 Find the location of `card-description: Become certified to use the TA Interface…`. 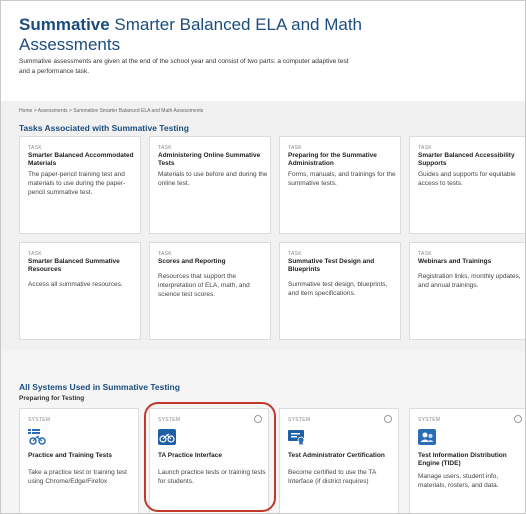

card-description: Become certified to use the TA Interface… is located at coordinates (332, 477).